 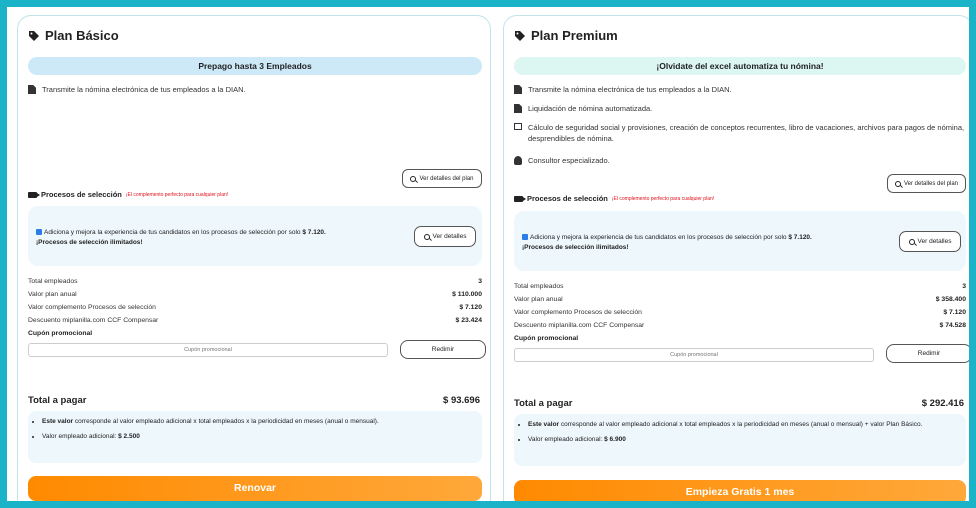 What do you see at coordinates (468, 320) in the screenshot?
I see `summary-value: $ 23.424` at bounding box center [468, 320].